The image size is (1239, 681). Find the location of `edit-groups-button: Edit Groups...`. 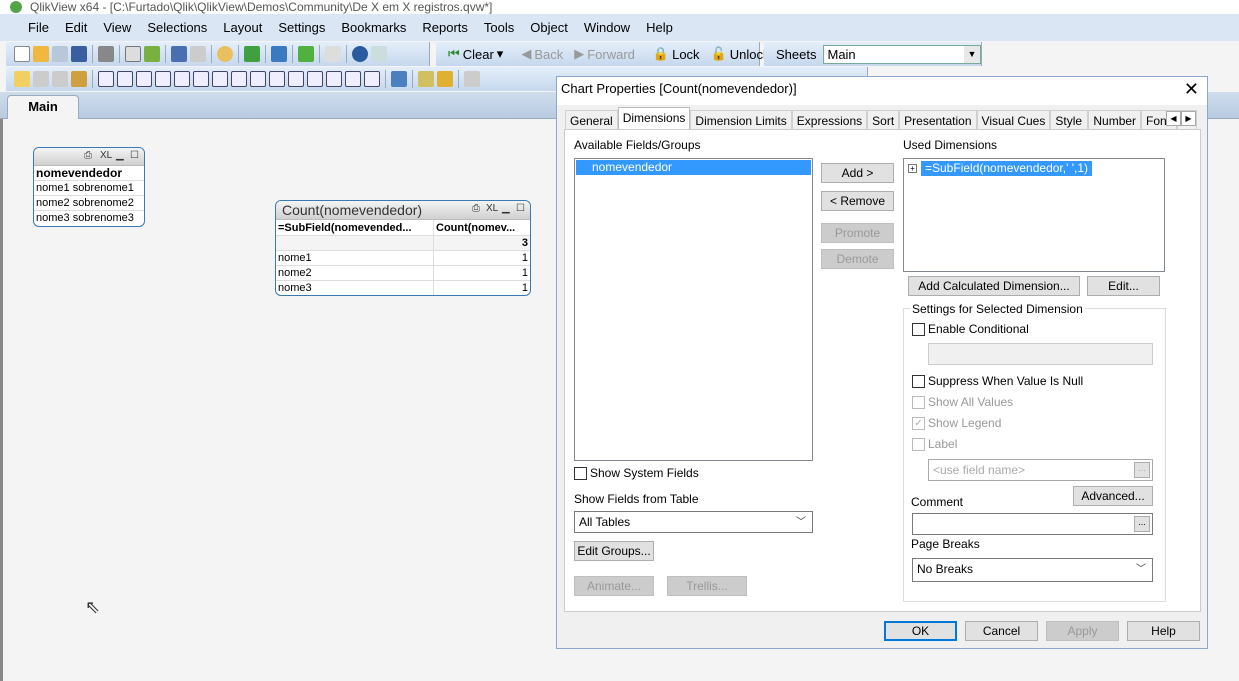

edit-groups-button: Edit Groups... is located at coordinates (614, 551).